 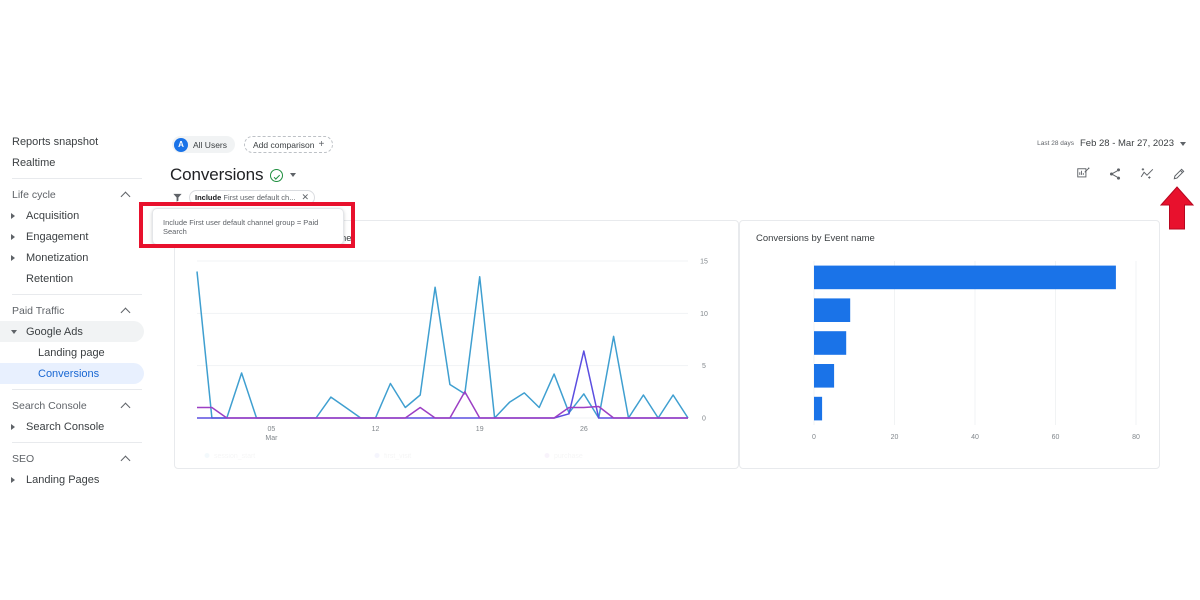 What do you see at coordinates (704, 419) in the screenshot?
I see `y-axis-tick: 0` at bounding box center [704, 419].